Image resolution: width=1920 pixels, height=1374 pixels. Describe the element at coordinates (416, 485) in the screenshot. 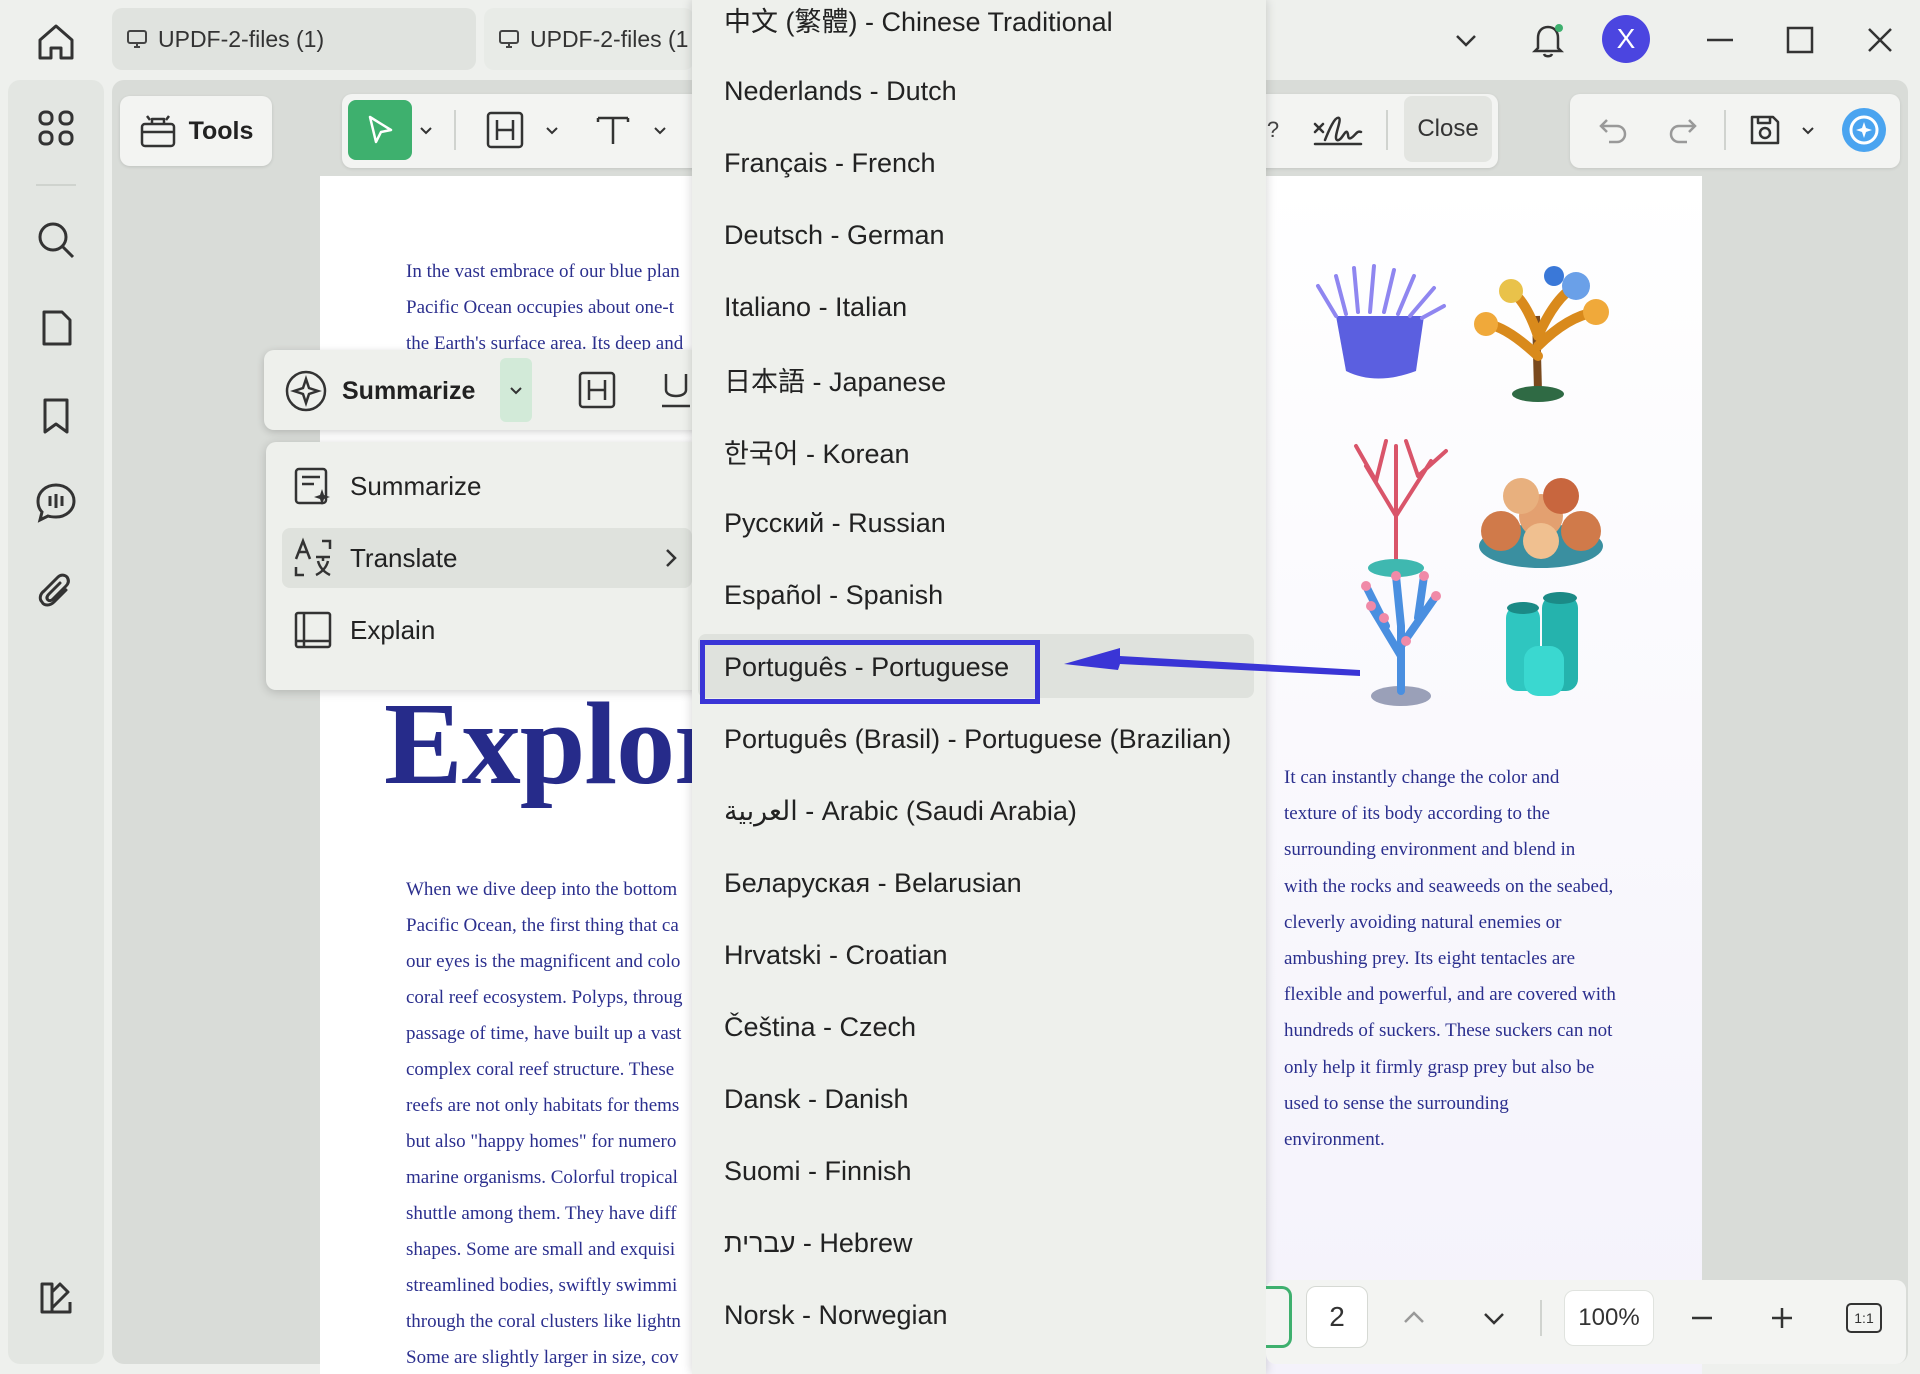

I see `menu-item-label: Summarize` at that location.